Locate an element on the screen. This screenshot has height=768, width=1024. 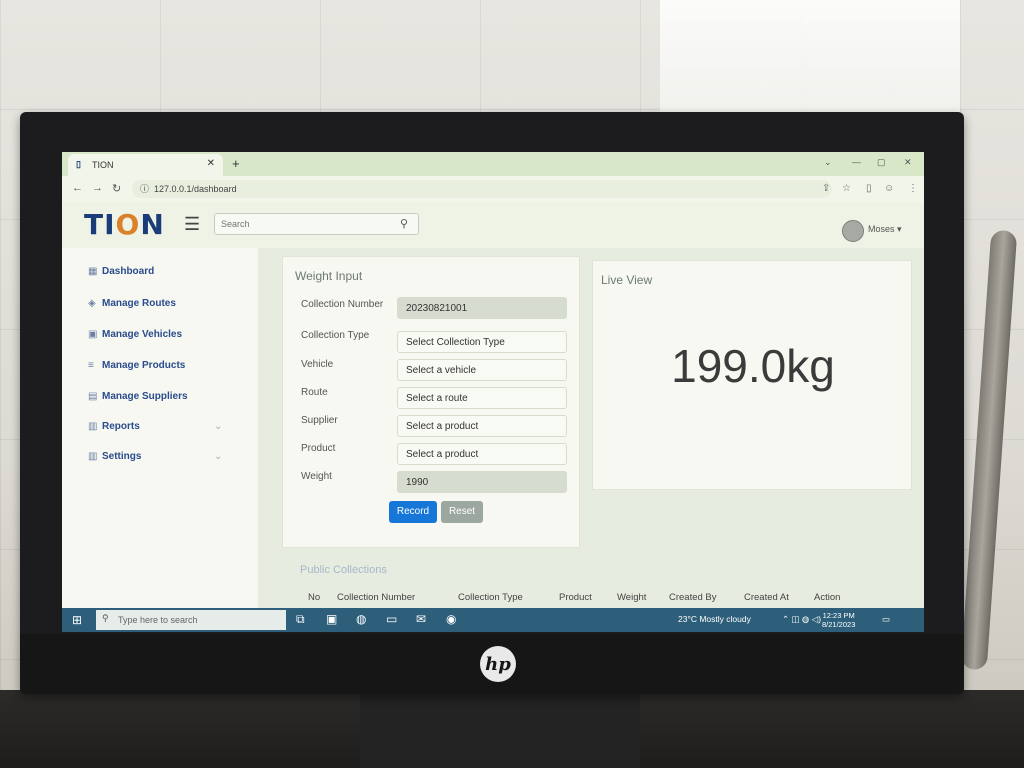
vehicles-icon: ▣ is located at coordinates (93, 334).